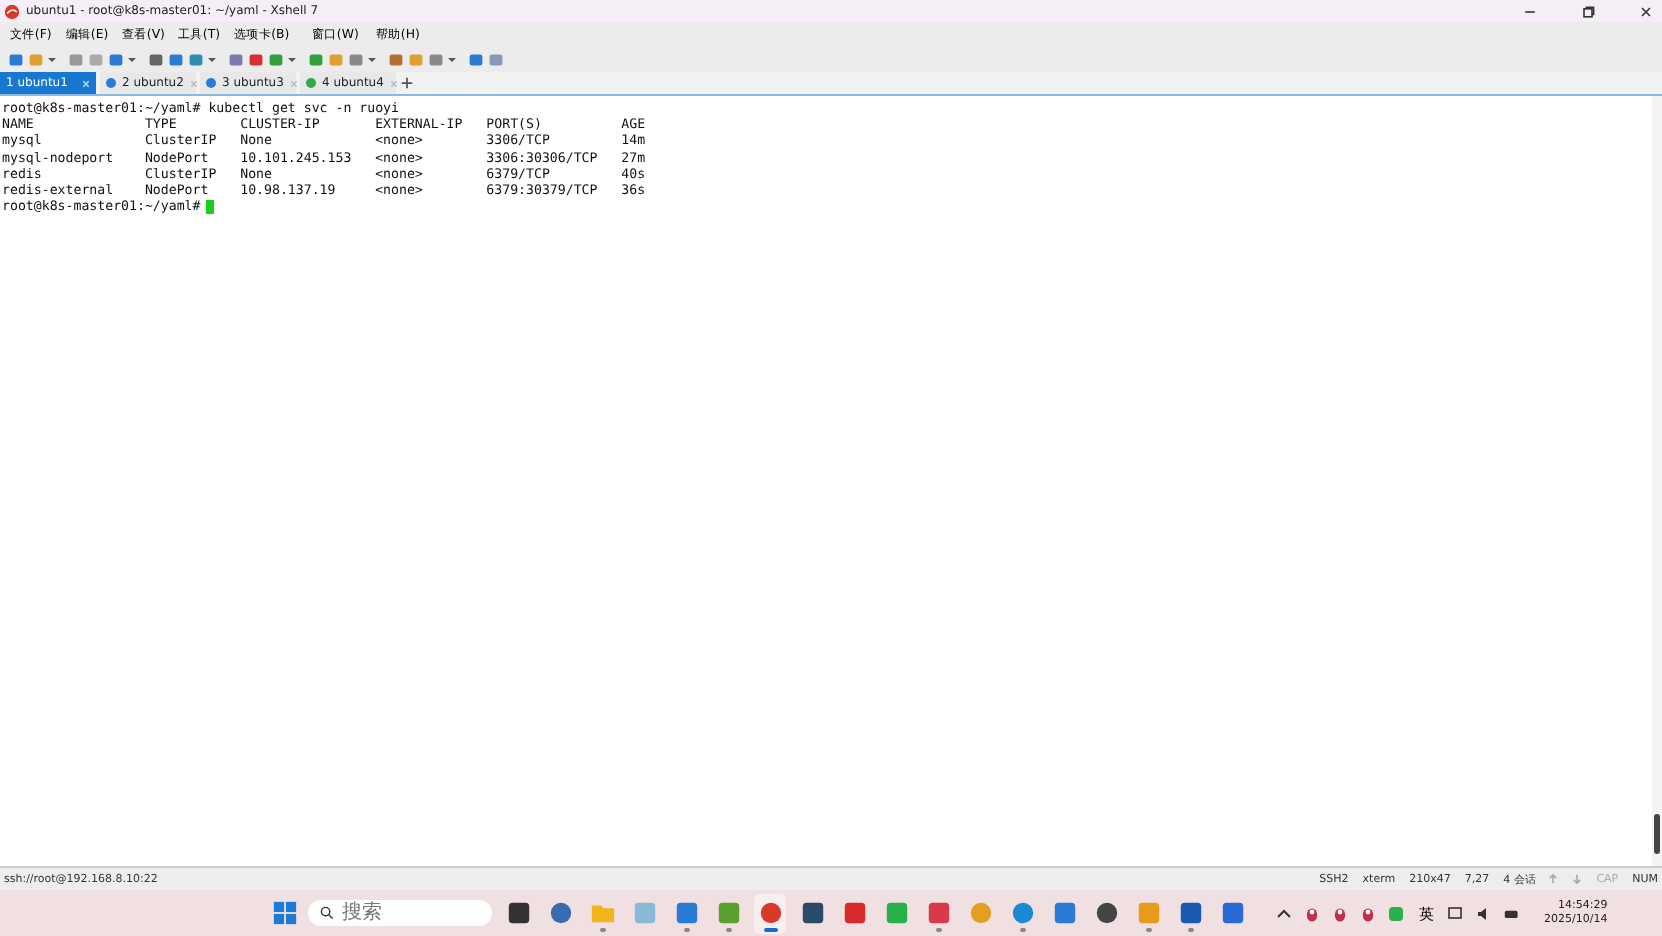  Describe the element at coordinates (1657, 481) in the screenshot. I see `scrollbar` at that location.